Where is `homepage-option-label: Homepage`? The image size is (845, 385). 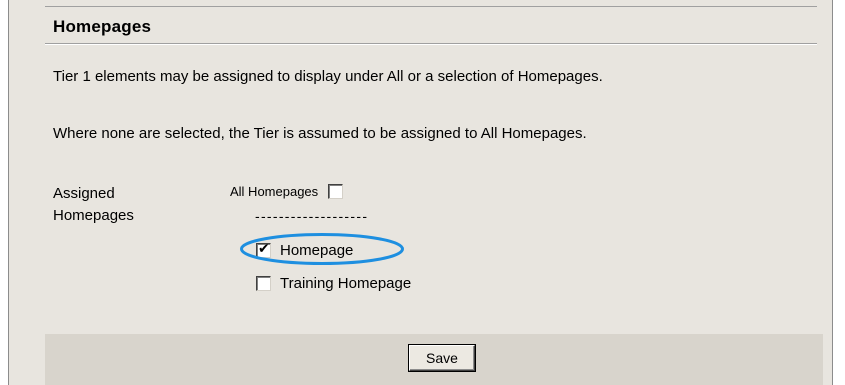 homepage-option-label: Homepage is located at coordinates (316, 250).